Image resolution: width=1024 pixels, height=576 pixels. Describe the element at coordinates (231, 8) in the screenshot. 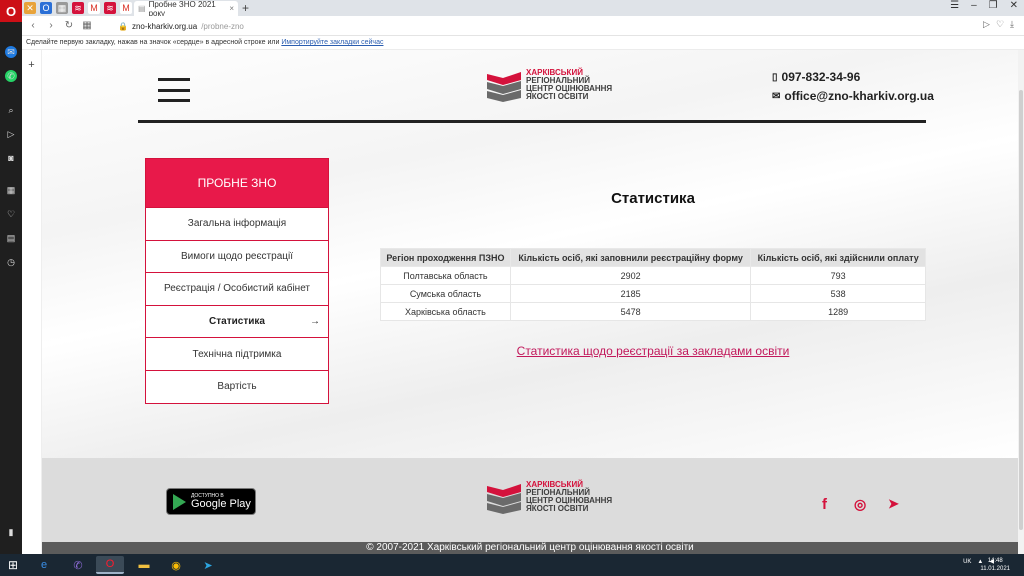

I see `close-tab-icon: ×` at that location.